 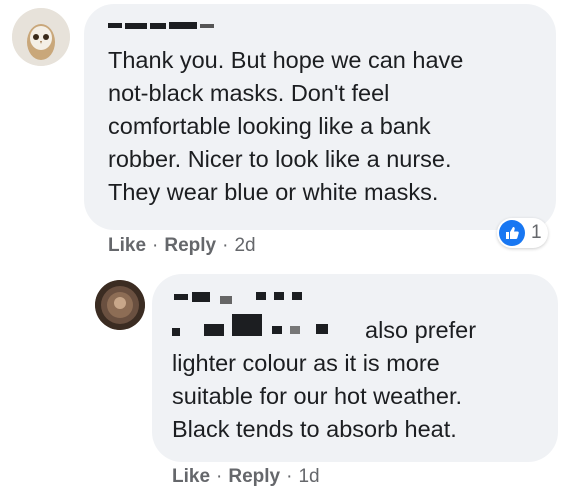 What do you see at coordinates (421, 330) in the screenshot?
I see `reply-first-line-text: also prefer` at bounding box center [421, 330].